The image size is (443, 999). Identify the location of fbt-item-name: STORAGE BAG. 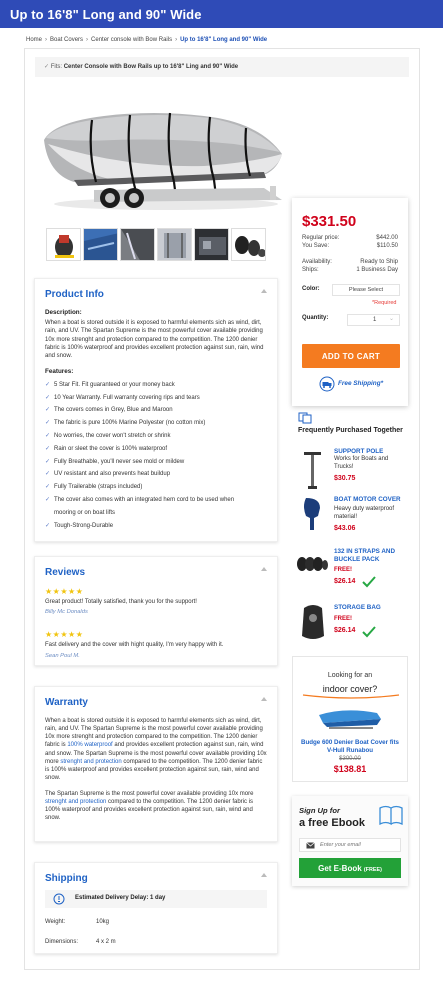
(370, 608).